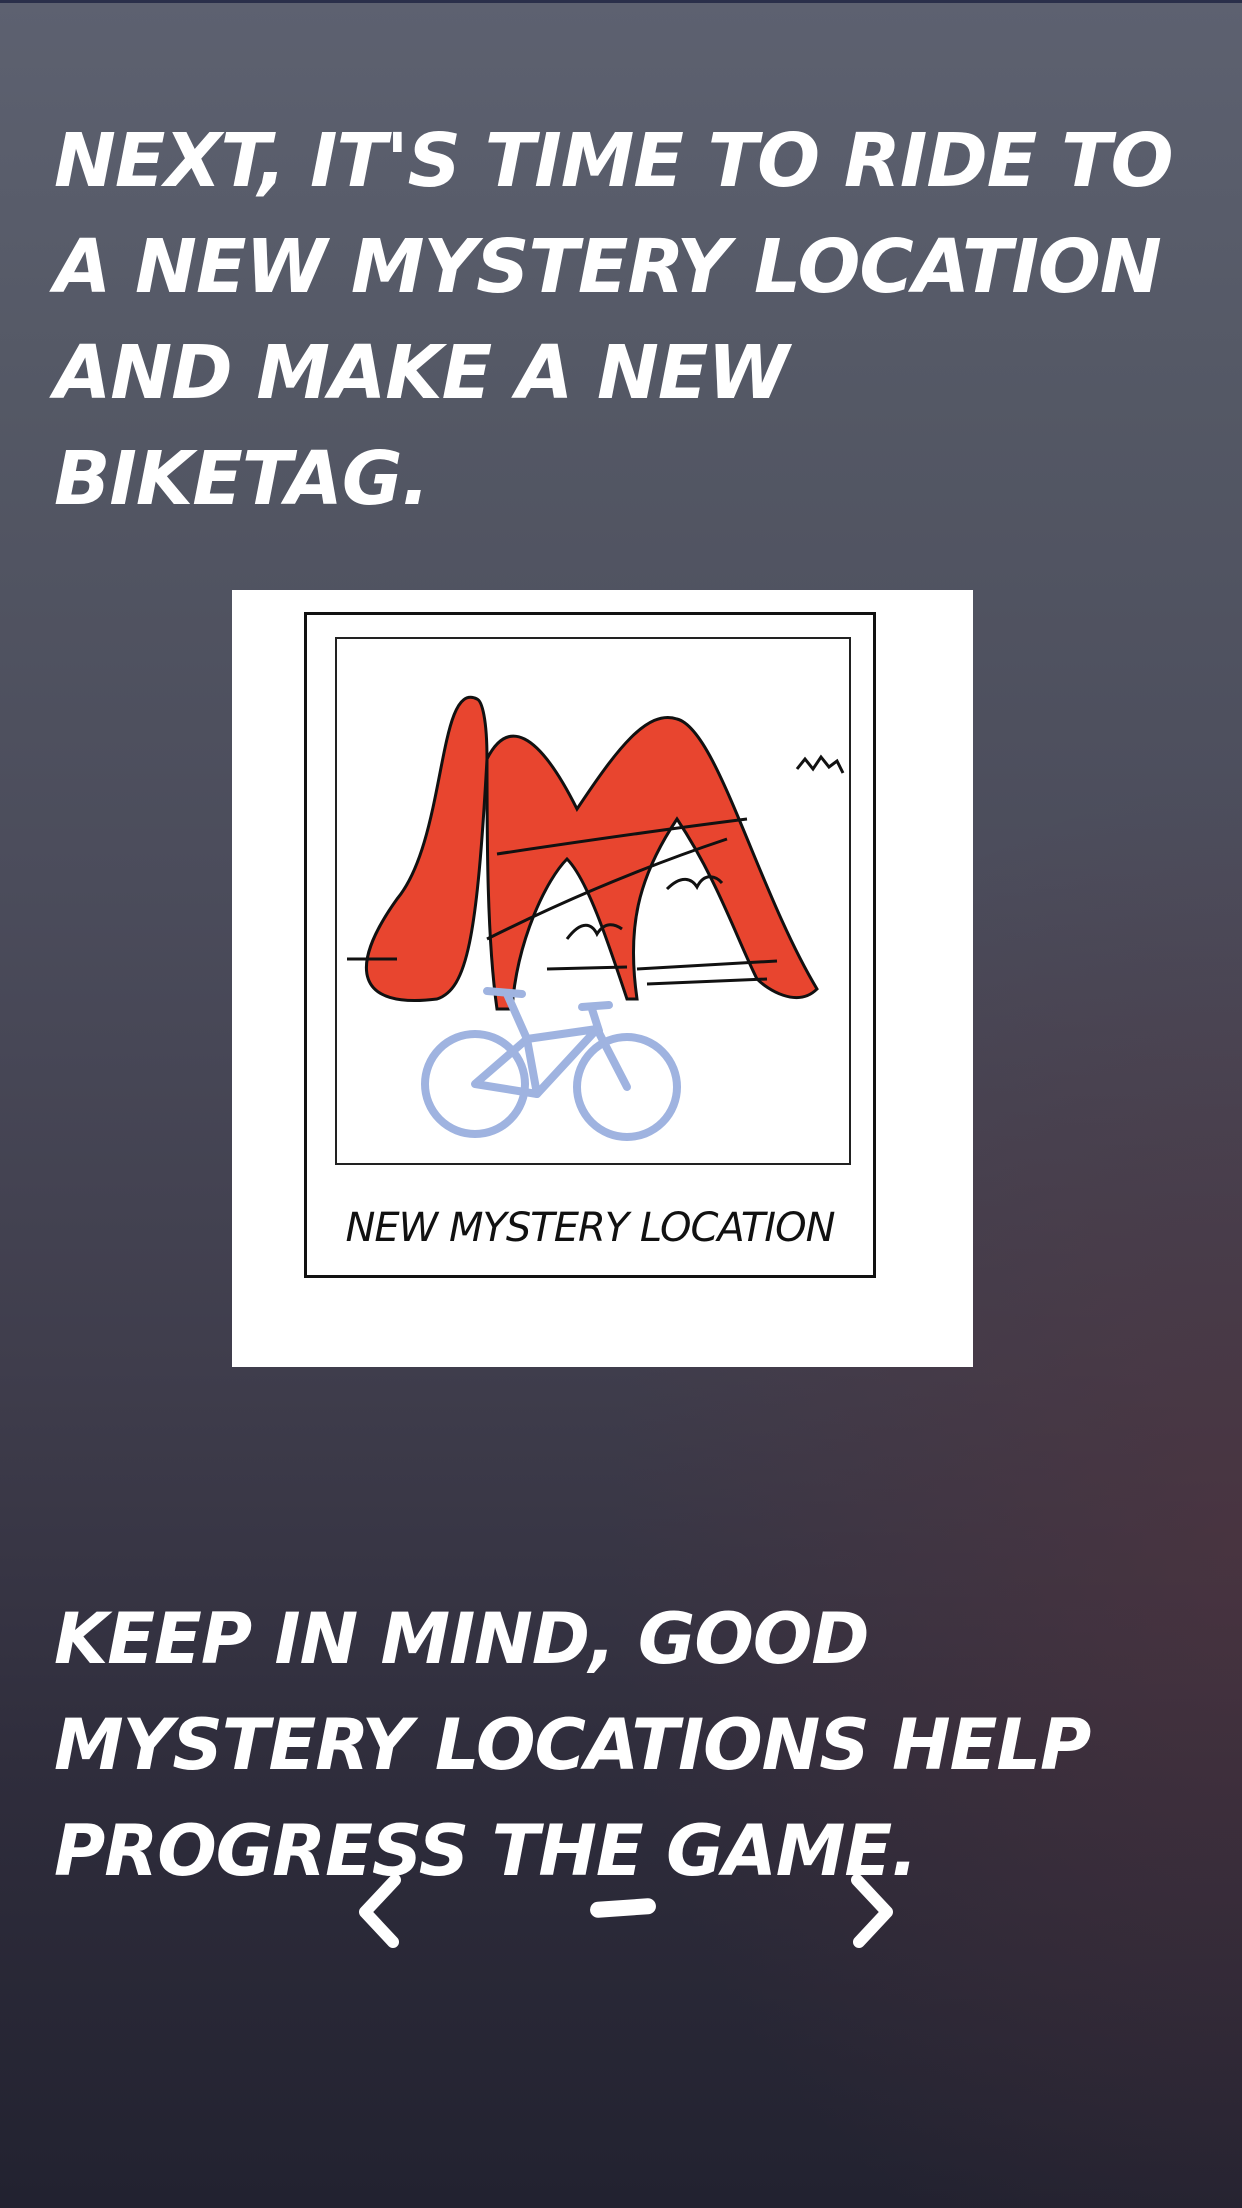  I want to click on polaroid-frame: New Mystery Location, so click(590, 945).